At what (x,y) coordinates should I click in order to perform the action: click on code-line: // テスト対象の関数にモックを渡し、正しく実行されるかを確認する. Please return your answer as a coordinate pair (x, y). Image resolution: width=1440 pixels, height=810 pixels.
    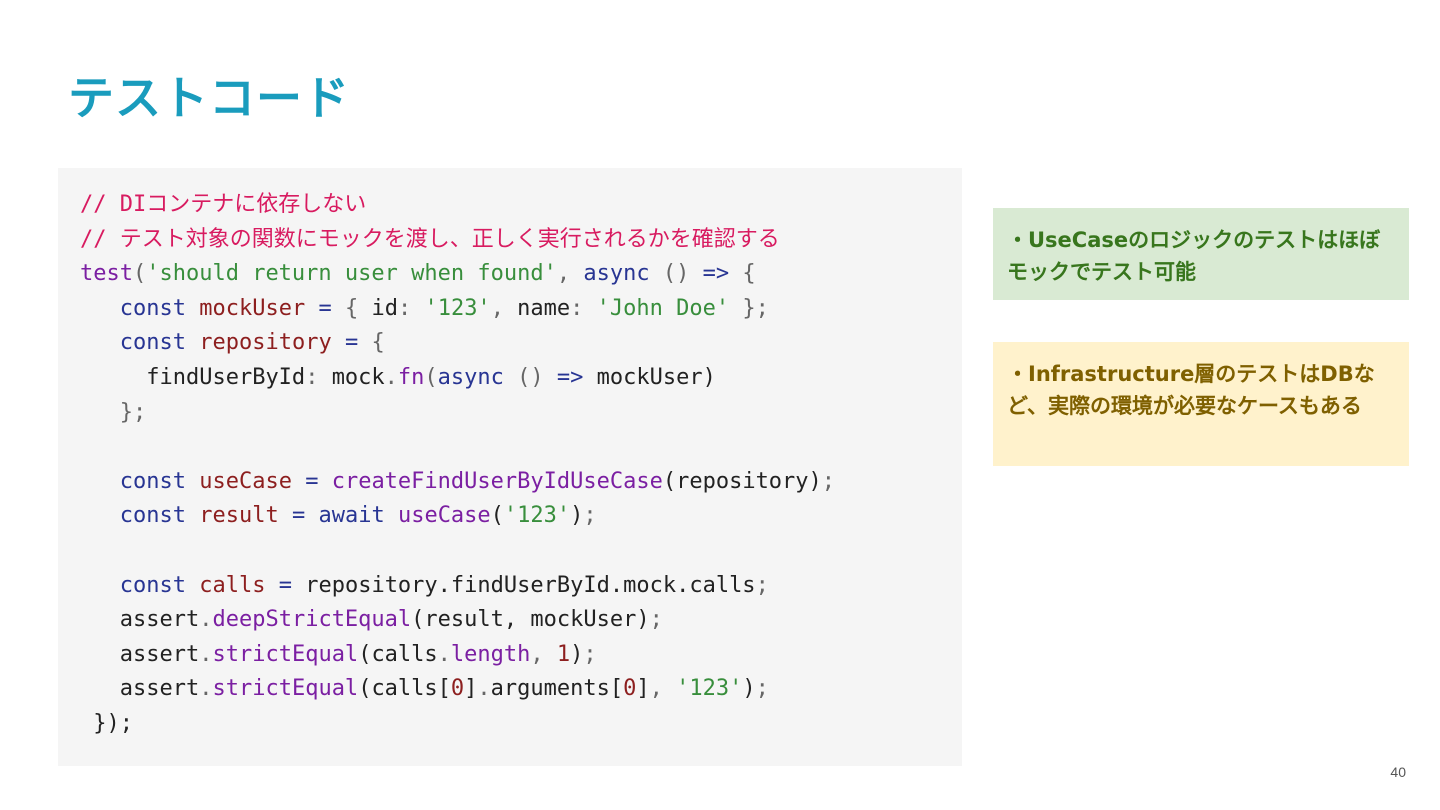
    Looking at the image, I should click on (521, 240).